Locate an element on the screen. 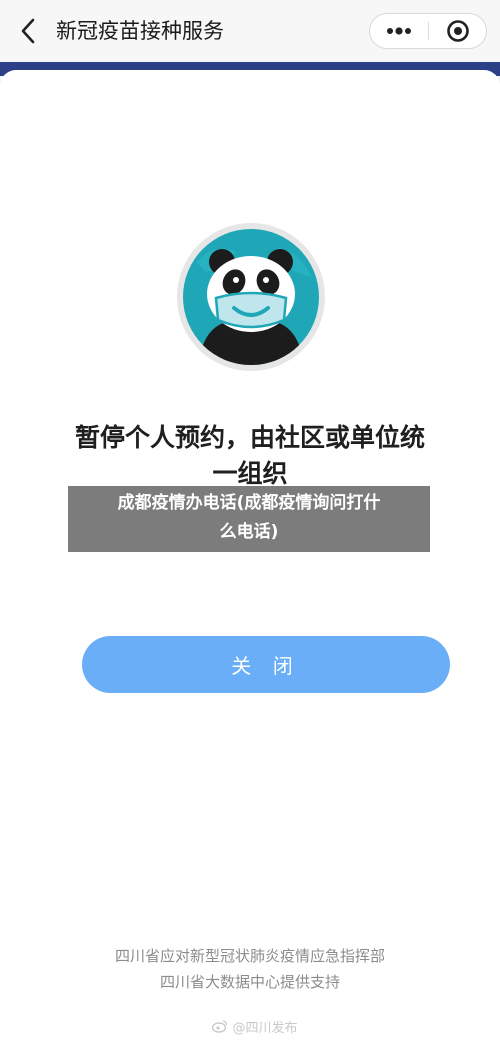 This screenshot has height=1040, width=500. notice-headline-line1: 暂停个人预约，由社区或单位统 is located at coordinates (249, 437).